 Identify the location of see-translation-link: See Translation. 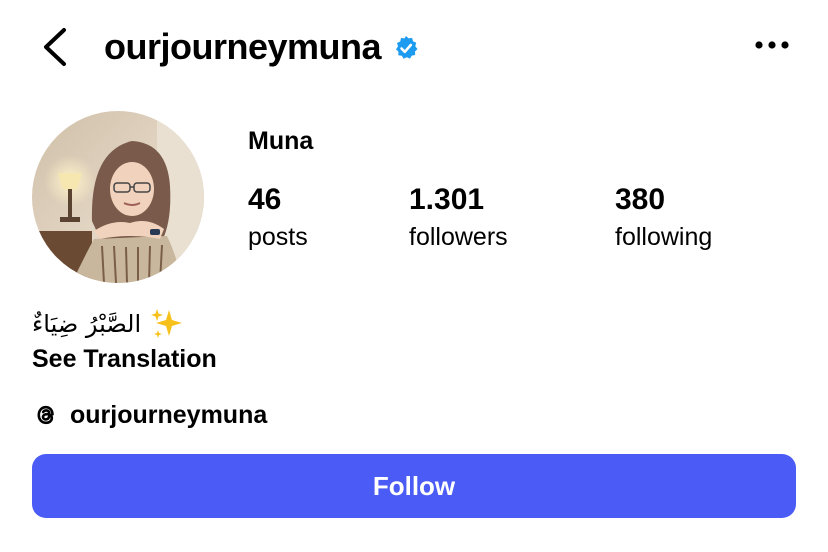
(124, 359).